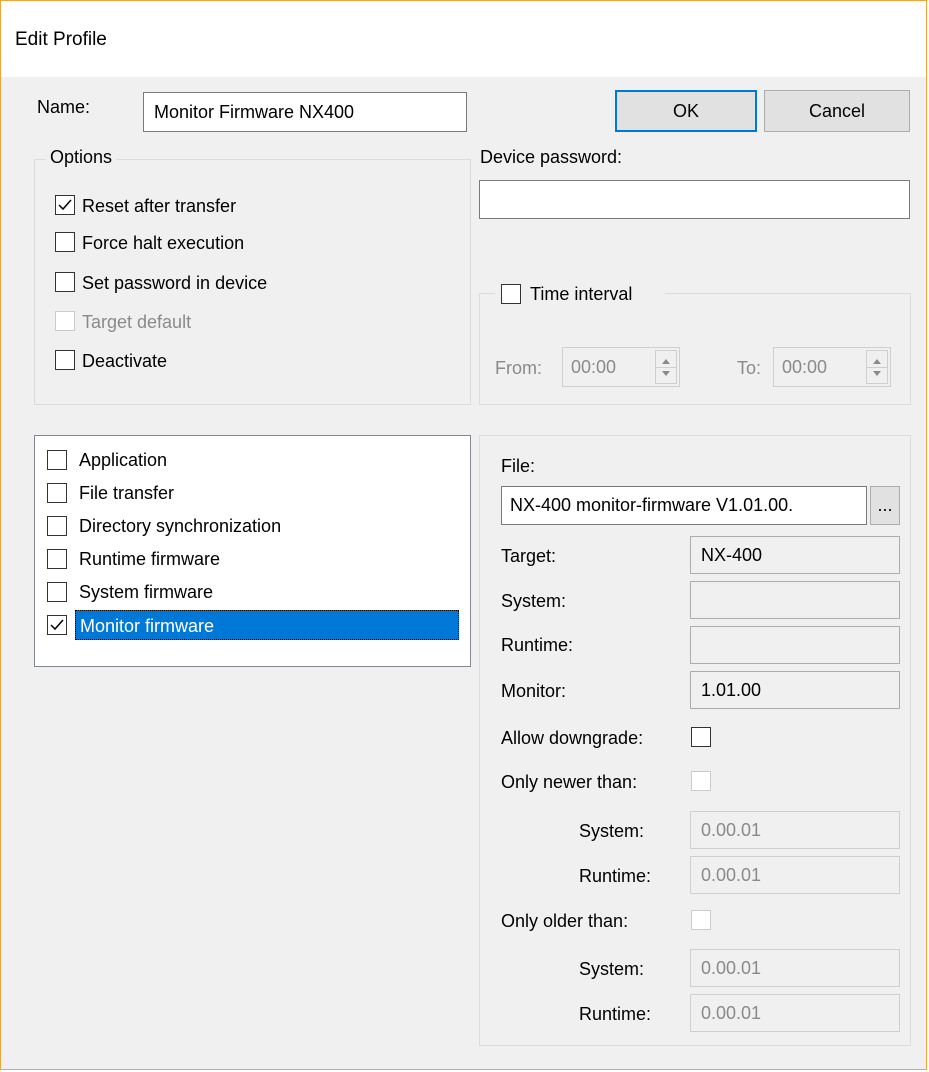 The width and height of the screenshot is (929, 1072). What do you see at coordinates (124, 361) in the screenshot?
I see `deactivate-label: Deactivate` at bounding box center [124, 361].